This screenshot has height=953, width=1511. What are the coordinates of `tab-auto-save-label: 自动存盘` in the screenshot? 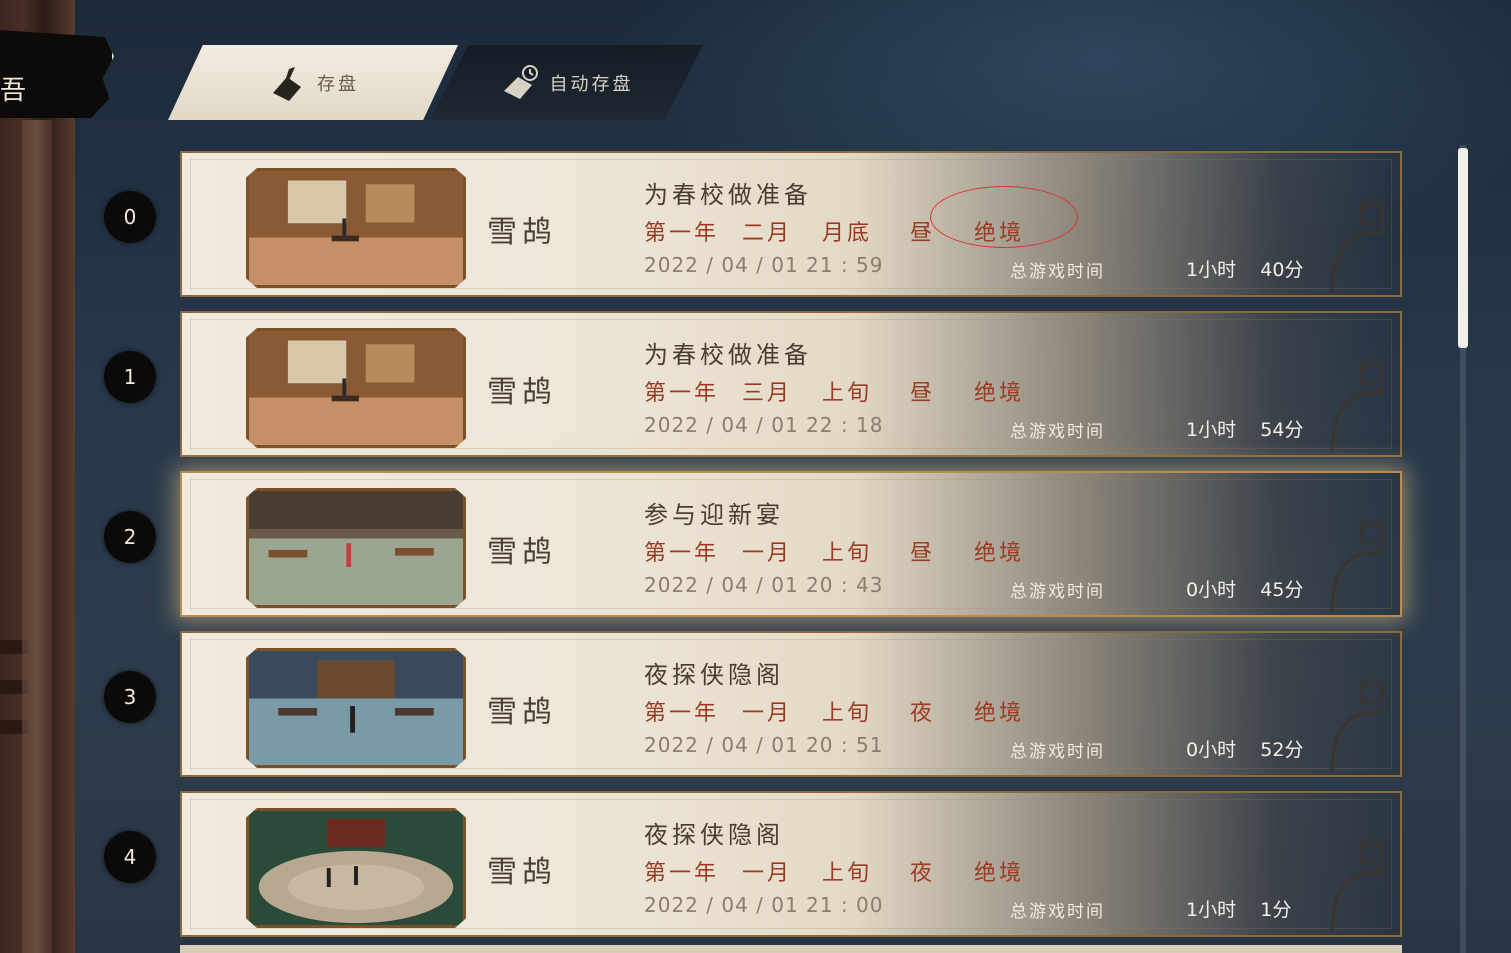 It's located at (591, 84).